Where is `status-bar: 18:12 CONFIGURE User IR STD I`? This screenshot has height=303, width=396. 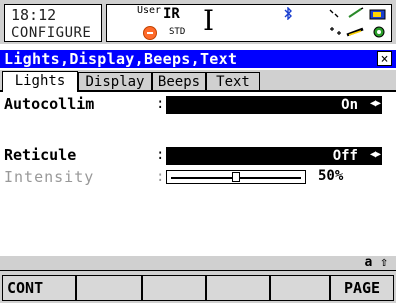 status-bar: 18:12 CONFIGURE User IR STD I is located at coordinates (198, 22).